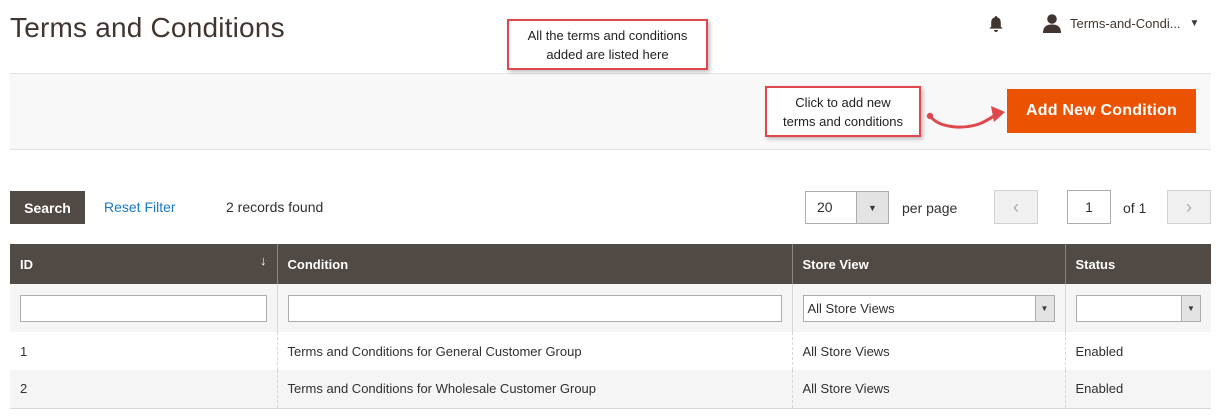 The image size is (1218, 416). Describe the element at coordinates (851, 308) in the screenshot. I see `store-view-filter-value: All Store Views` at that location.